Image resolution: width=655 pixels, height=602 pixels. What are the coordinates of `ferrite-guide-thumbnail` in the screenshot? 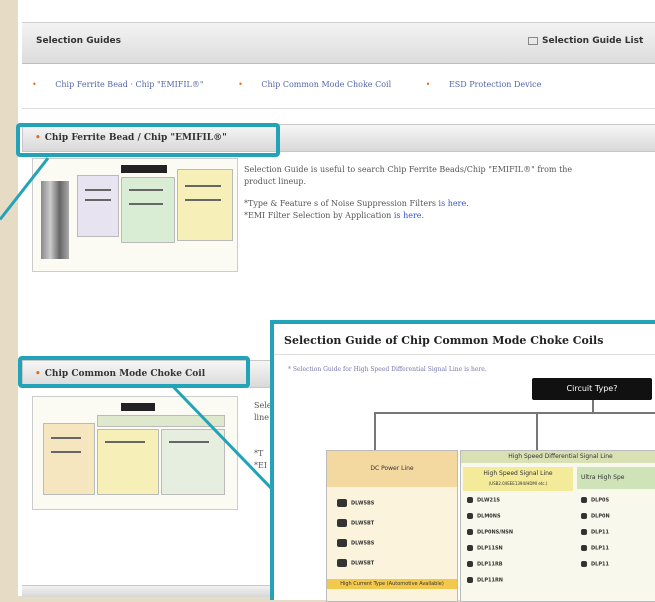 It's located at (135, 215).